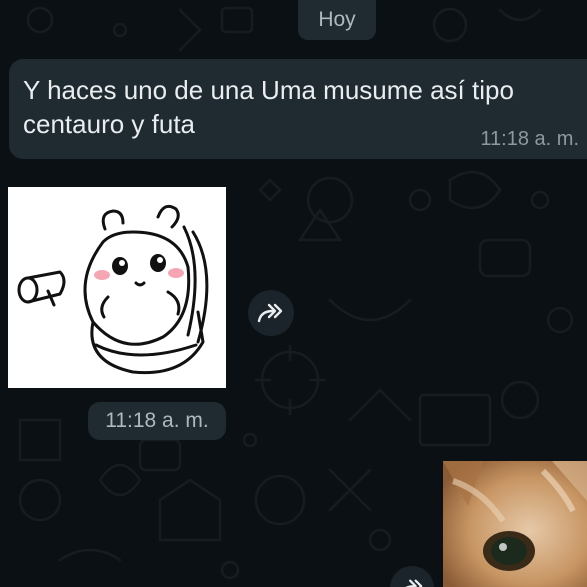 The height and width of the screenshot is (587, 587). I want to click on date-divider: Hoy, so click(337, 20).